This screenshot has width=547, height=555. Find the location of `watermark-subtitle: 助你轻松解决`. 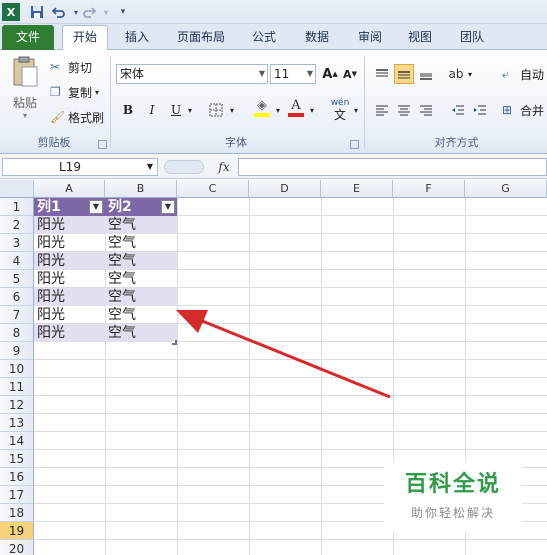

watermark-subtitle: 助你轻松解决 is located at coordinates (452, 513).